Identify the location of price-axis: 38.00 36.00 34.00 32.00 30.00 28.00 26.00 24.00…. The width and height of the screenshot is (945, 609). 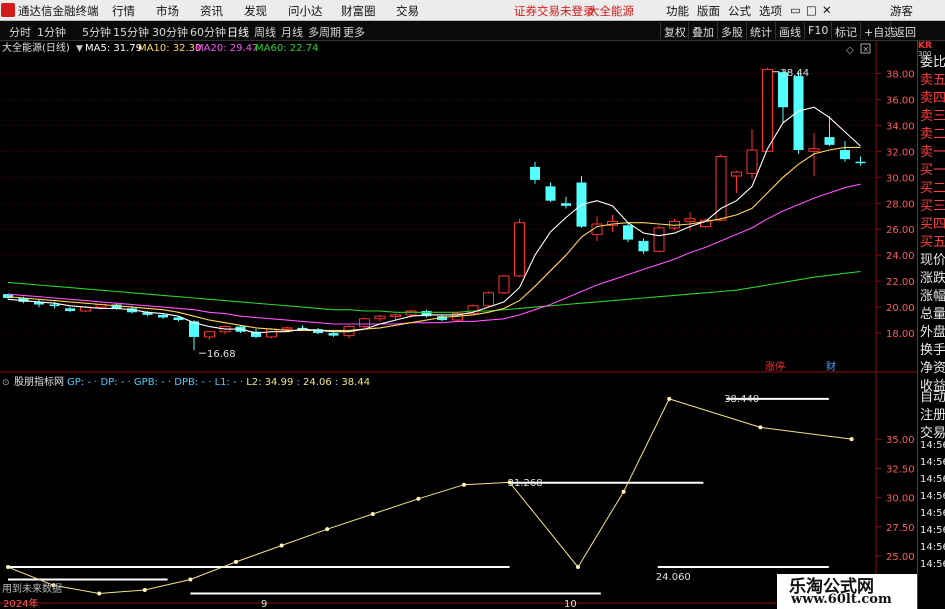
(895, 204).